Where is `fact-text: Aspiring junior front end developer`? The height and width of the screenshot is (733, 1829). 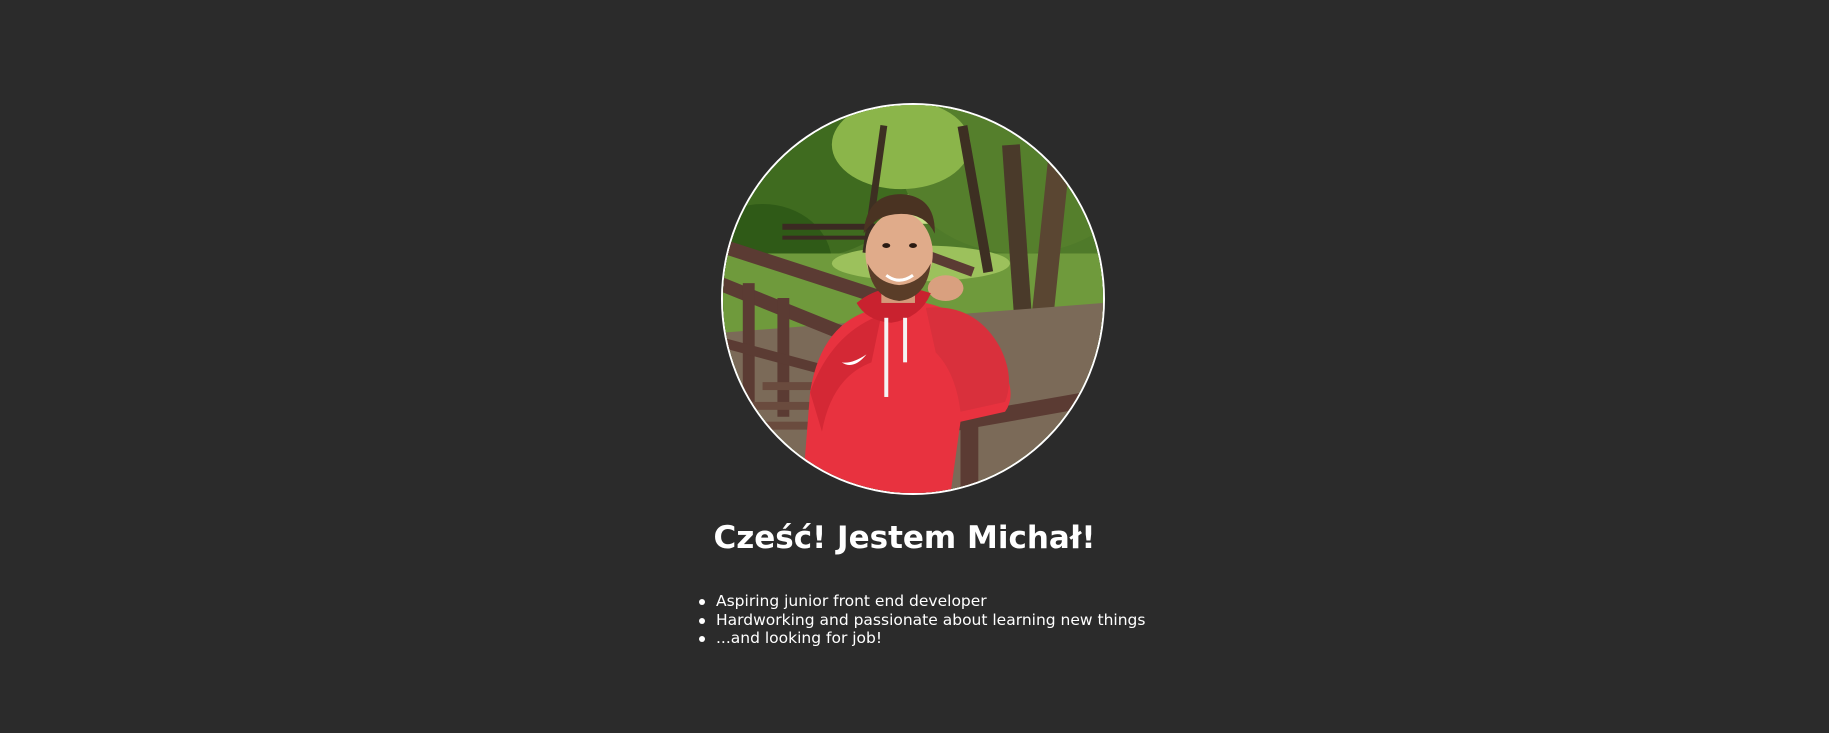 fact-text: Aspiring junior front end developer is located at coordinates (851, 601).